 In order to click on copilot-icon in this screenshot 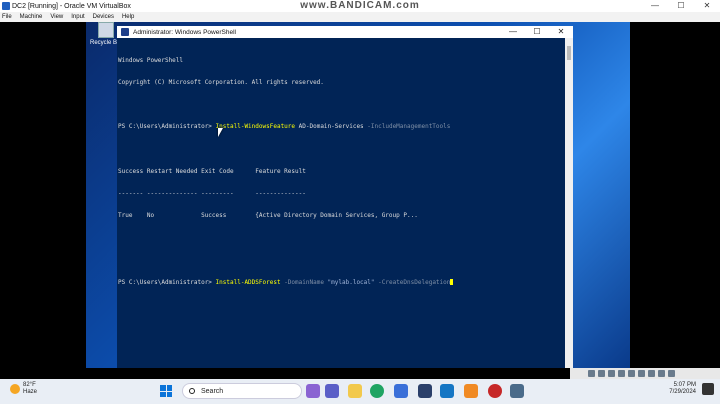, I will do `click(313, 391)`.